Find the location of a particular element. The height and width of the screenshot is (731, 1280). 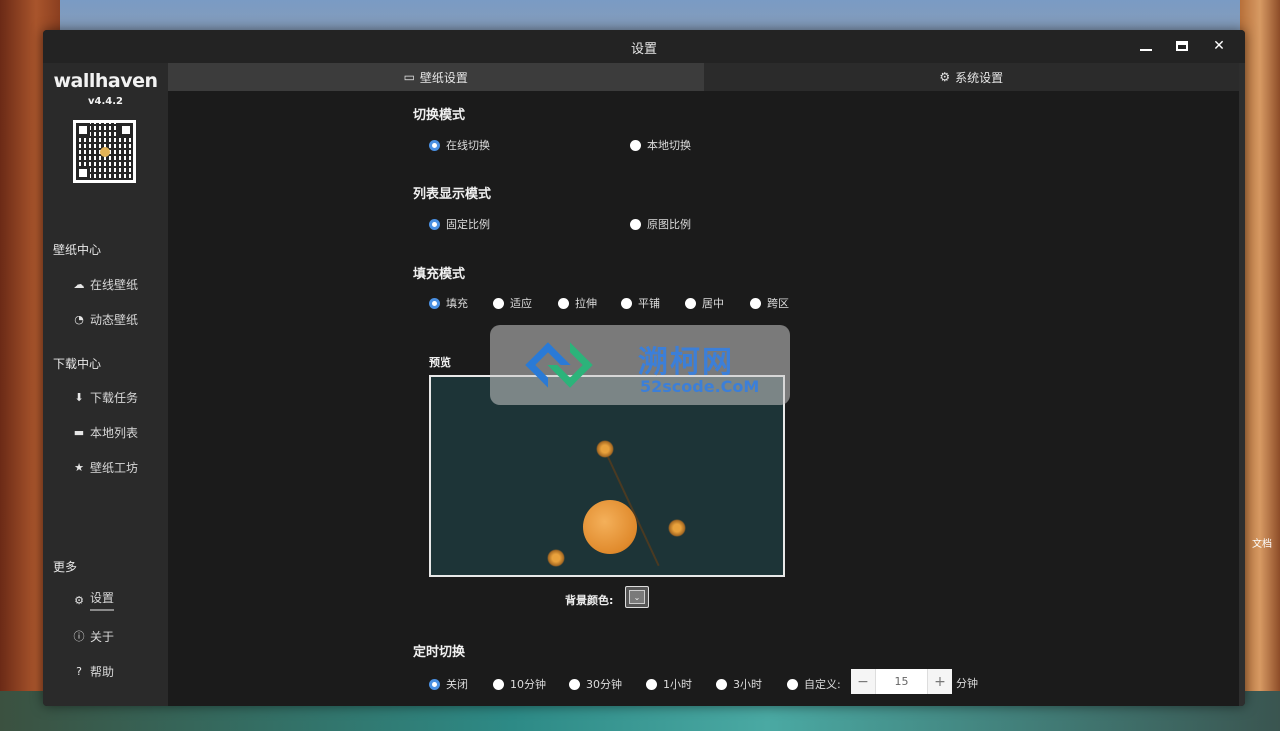

watermark-title: 溯柯网 is located at coordinates (686, 362).